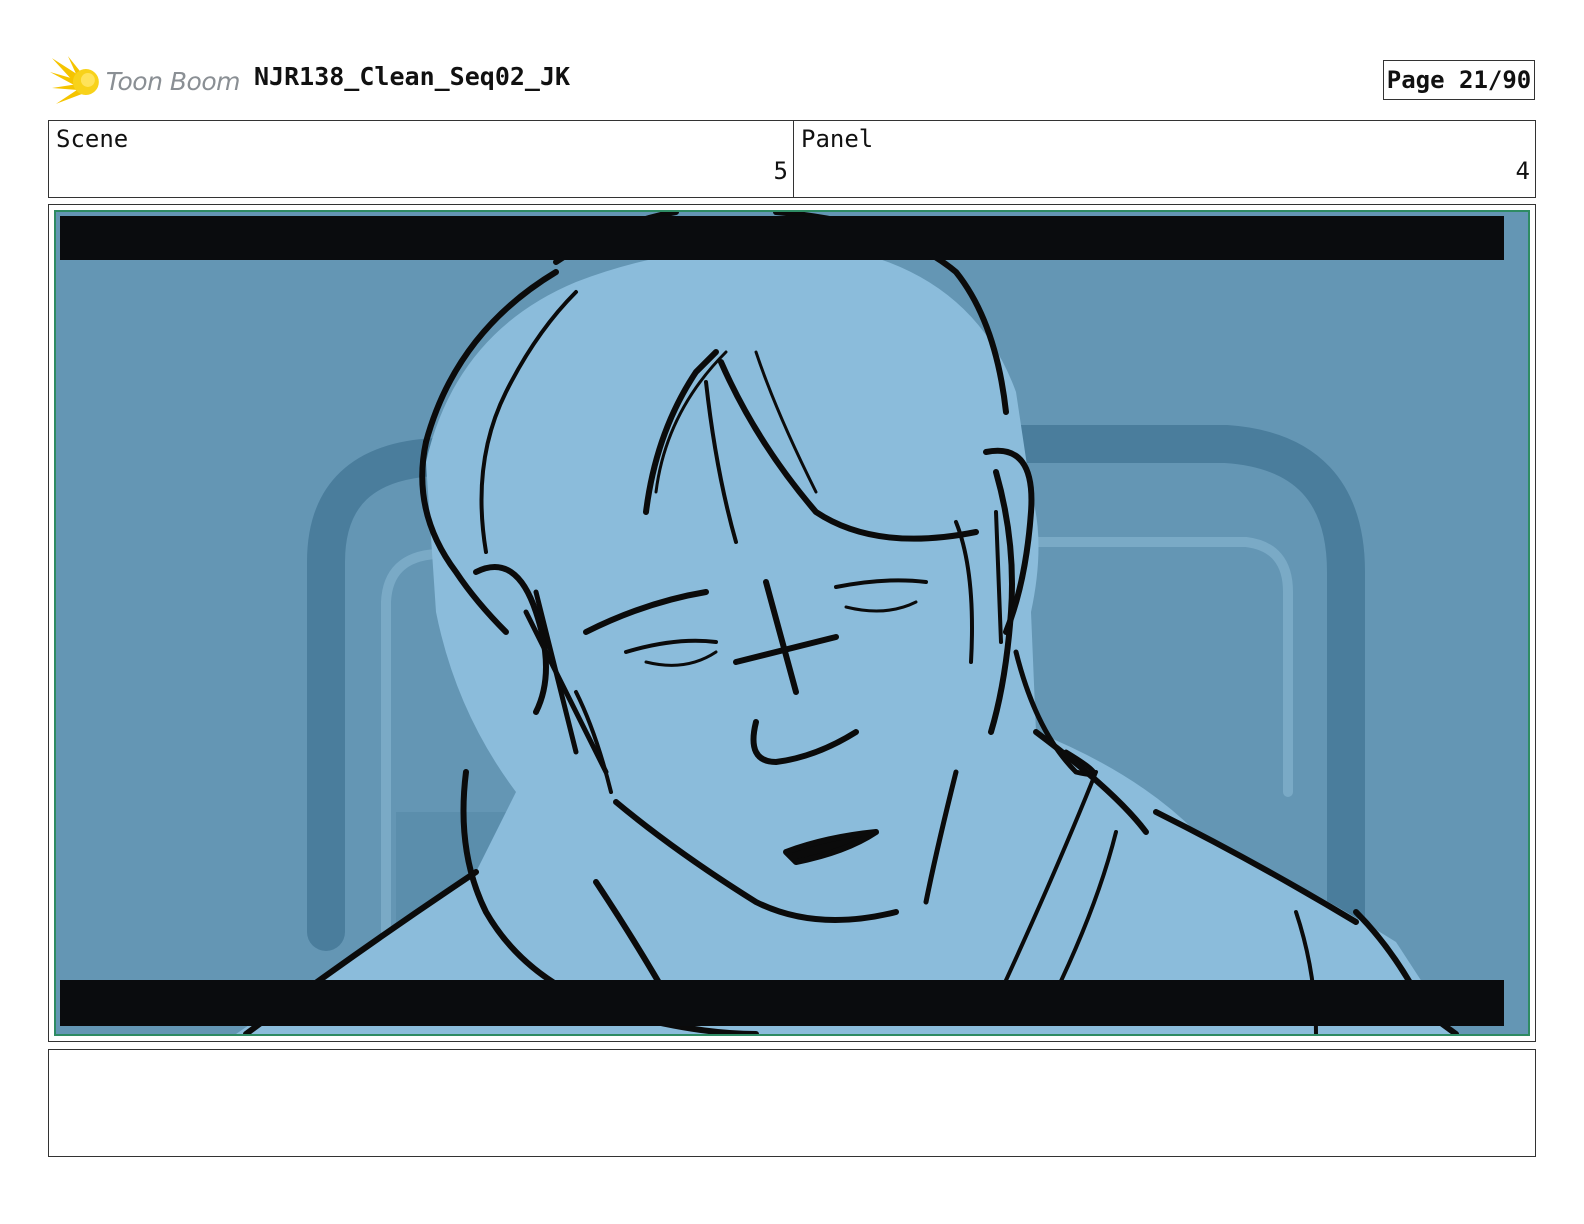 Image resolution: width=1584 pixels, height=1224 pixels. I want to click on scene-label: Scene, so click(92, 139).